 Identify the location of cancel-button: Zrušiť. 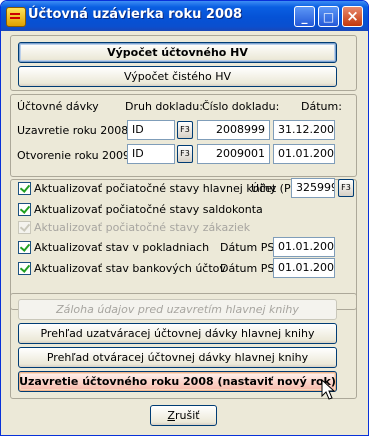
(183, 415).